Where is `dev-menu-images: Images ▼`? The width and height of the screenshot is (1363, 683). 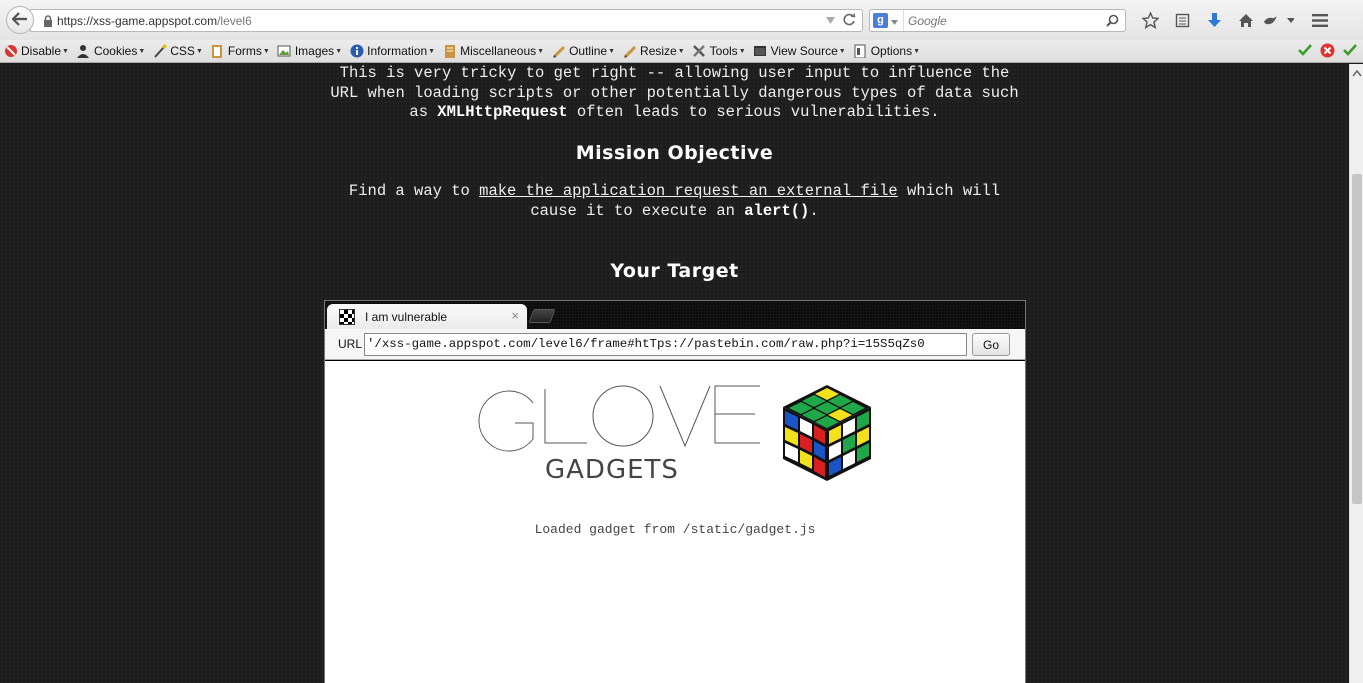
dev-menu-images: Images ▼ is located at coordinates (309, 51).